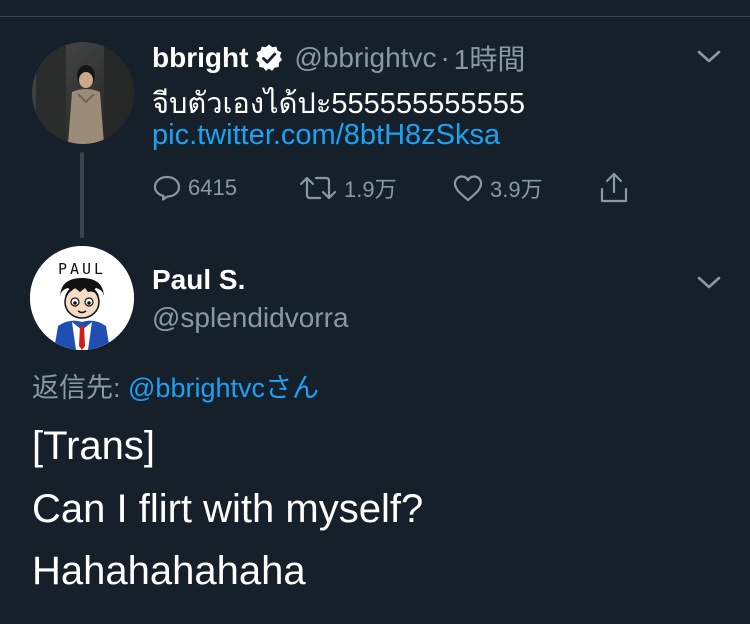  What do you see at coordinates (402, 188) in the screenshot?
I see `tweet-actions: 6415 1.9万 3.9万` at bounding box center [402, 188].